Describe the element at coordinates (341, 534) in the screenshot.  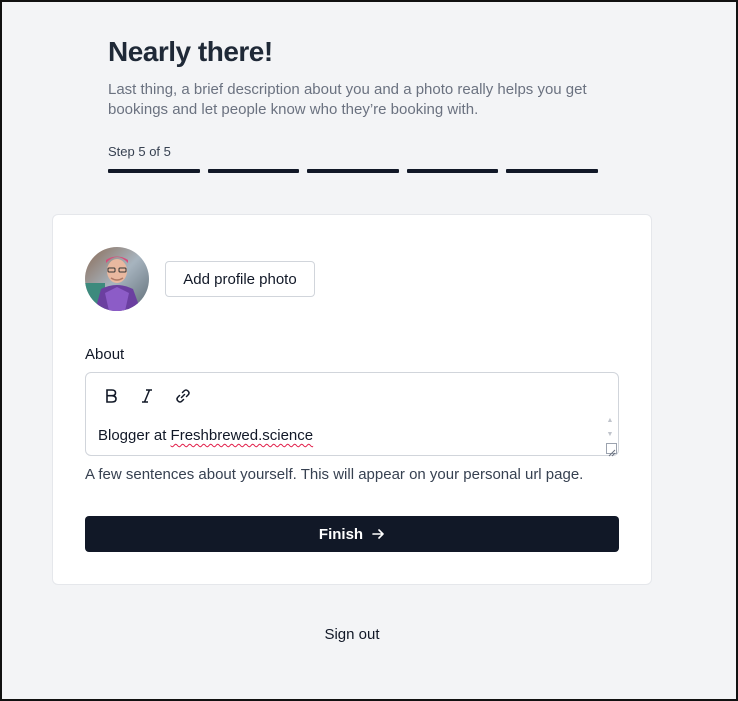
I see `finish-button-label: Finish` at that location.